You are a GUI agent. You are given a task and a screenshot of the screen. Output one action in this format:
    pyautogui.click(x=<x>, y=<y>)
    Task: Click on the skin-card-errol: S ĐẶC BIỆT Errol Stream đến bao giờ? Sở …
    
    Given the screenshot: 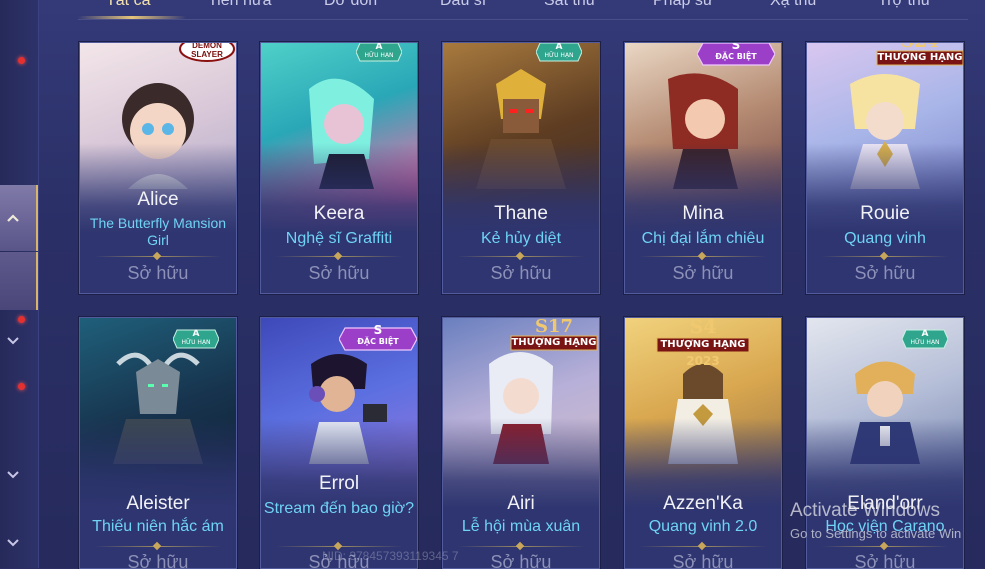 What is the action you would take?
    pyautogui.click(x=339, y=443)
    